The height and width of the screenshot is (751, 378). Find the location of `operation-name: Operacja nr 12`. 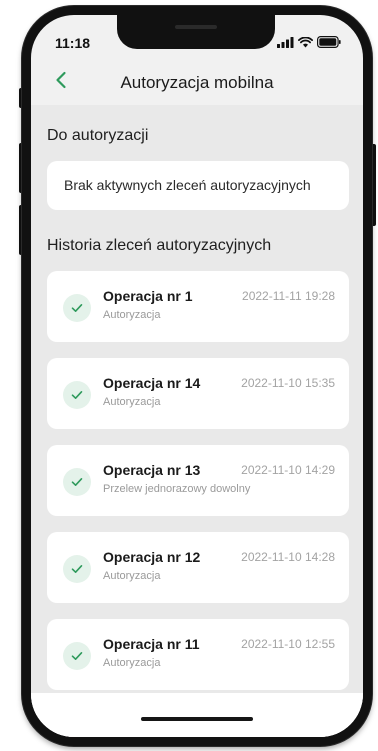

operation-name: Operacja nr 12 is located at coordinates (152, 557).